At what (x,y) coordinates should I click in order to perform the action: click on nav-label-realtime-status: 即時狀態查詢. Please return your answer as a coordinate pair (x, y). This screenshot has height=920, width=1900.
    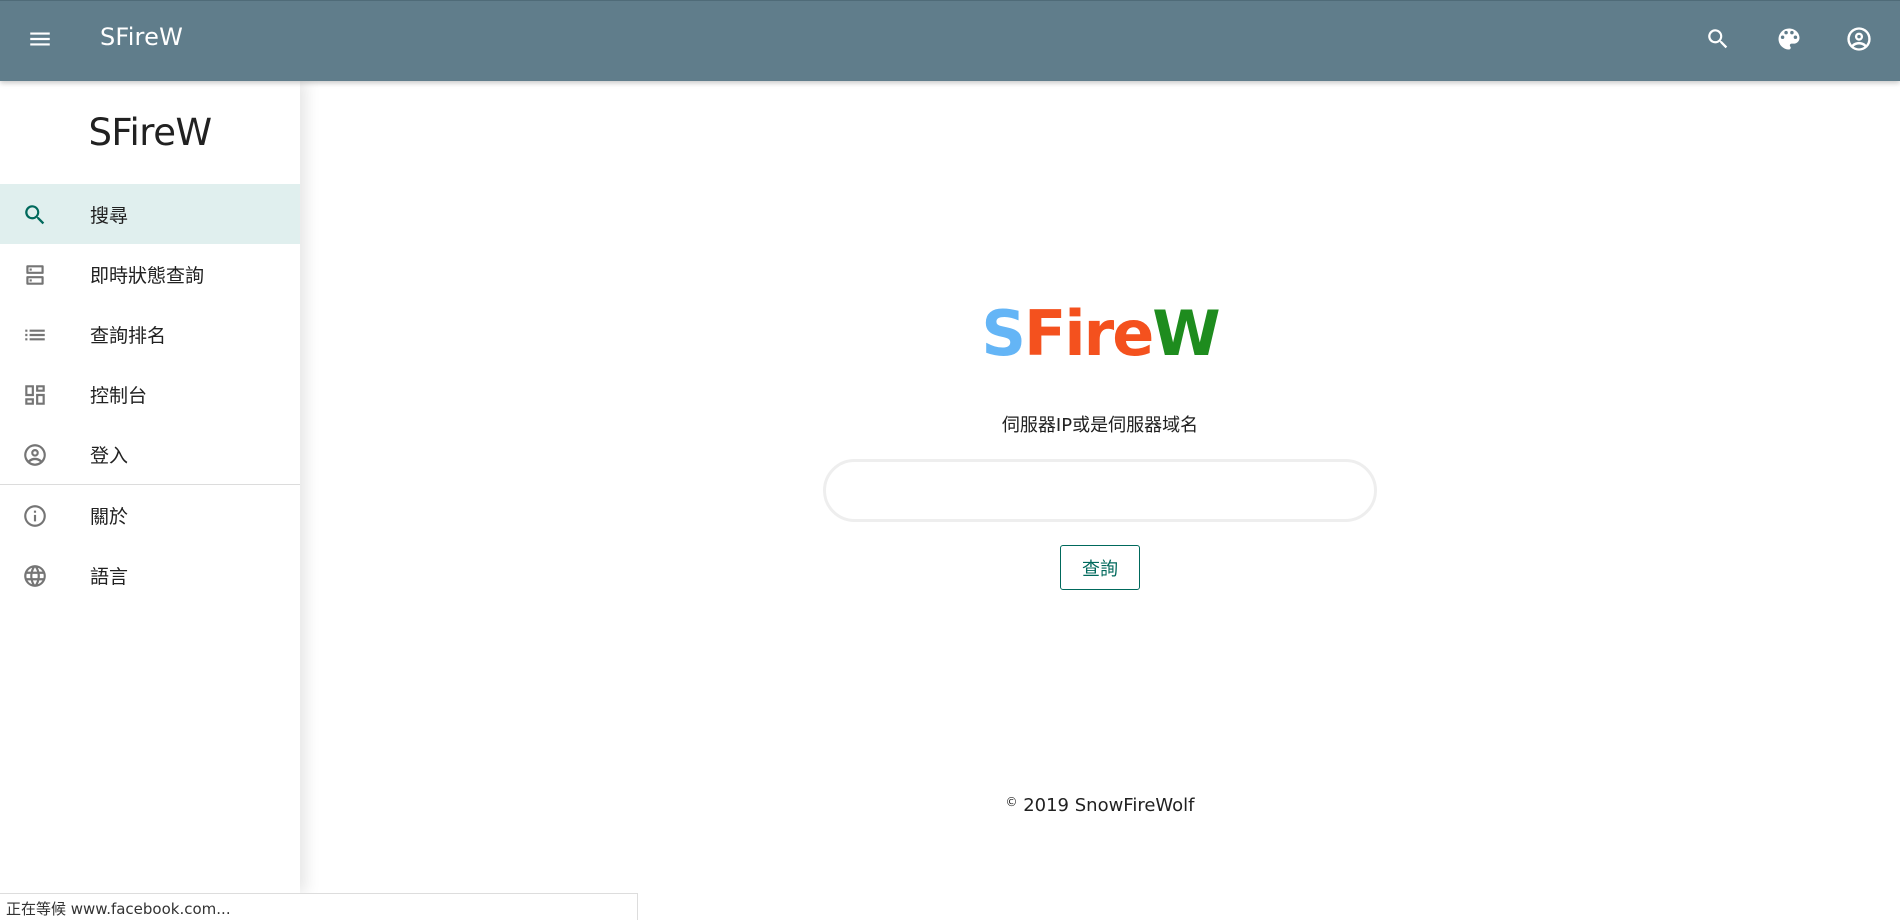
    Looking at the image, I should click on (147, 275).